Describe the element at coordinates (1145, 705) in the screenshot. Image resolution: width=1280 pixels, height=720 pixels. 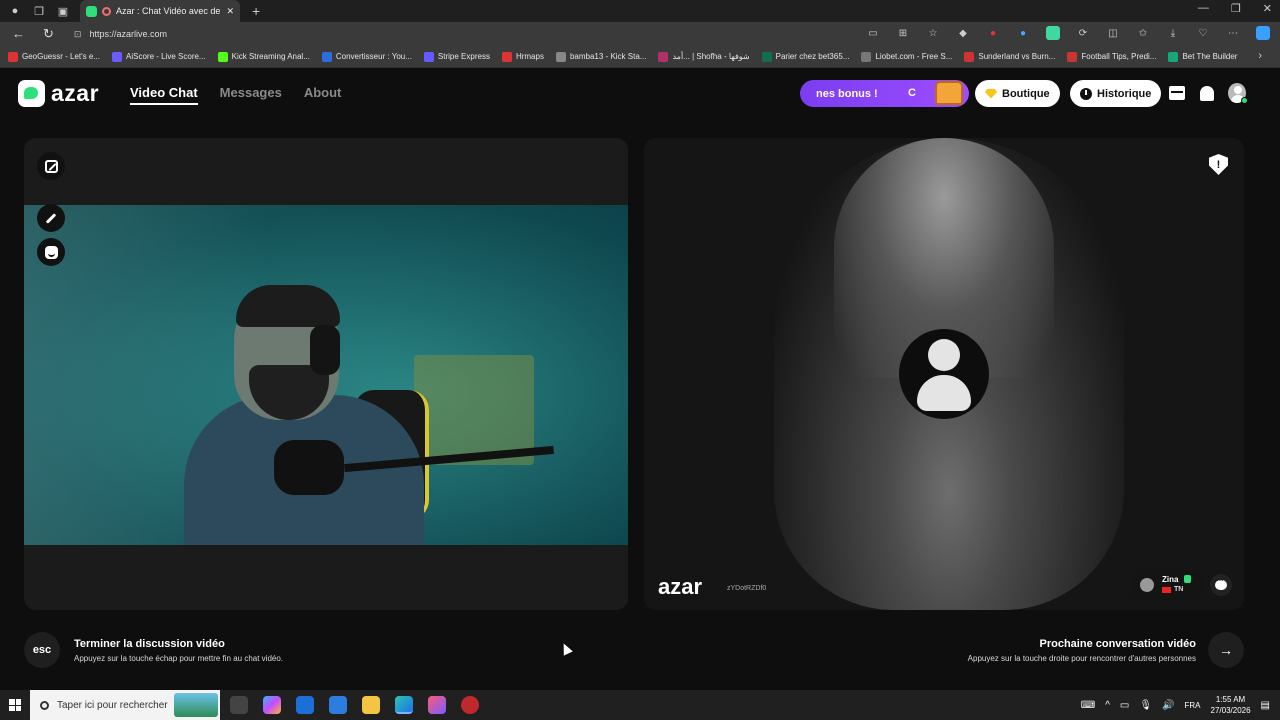
I see `microphone-icon: 🎙` at that location.